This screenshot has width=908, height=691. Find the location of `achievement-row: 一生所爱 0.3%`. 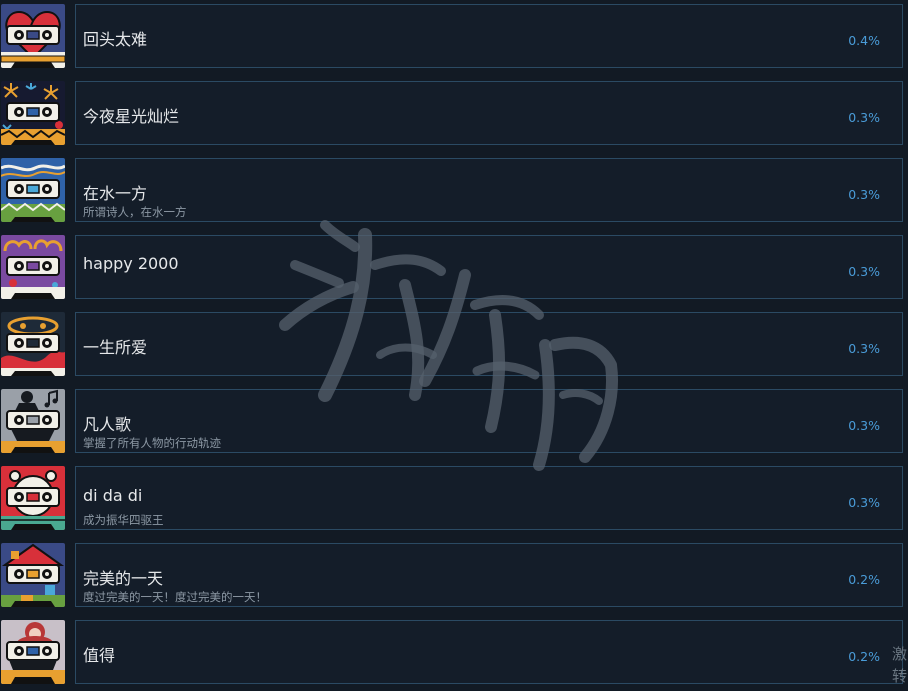

achievement-row: 一生所爱 0.3% is located at coordinates (454, 345).